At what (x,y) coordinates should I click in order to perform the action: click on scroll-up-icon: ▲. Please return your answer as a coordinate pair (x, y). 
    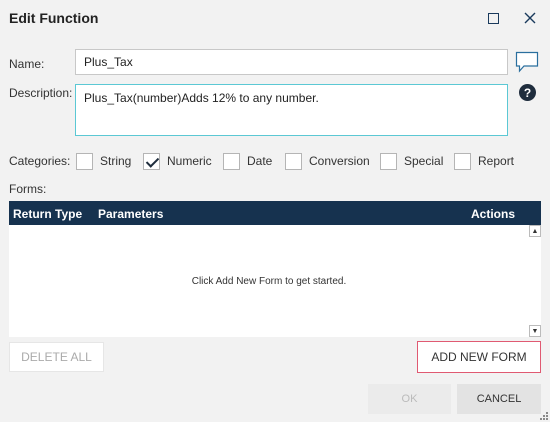
    Looking at the image, I should click on (535, 231).